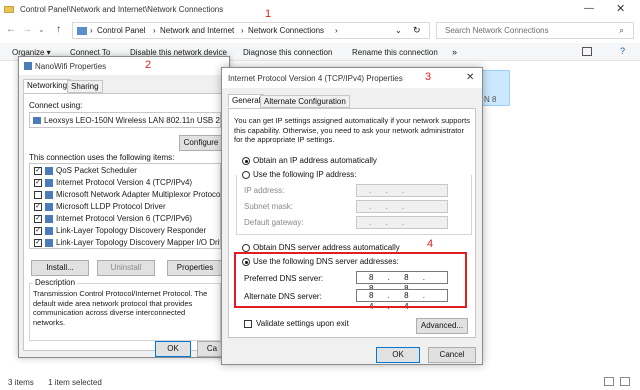 Image resolution: width=640 pixels, height=390 pixels. What do you see at coordinates (56, 105) in the screenshot?
I see `connect-using-label: Connect using:` at bounding box center [56, 105].